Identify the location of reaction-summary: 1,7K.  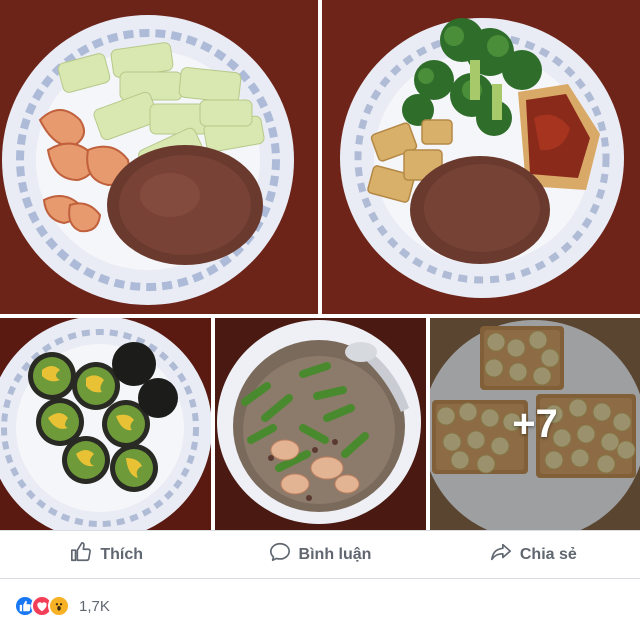
(62, 606).